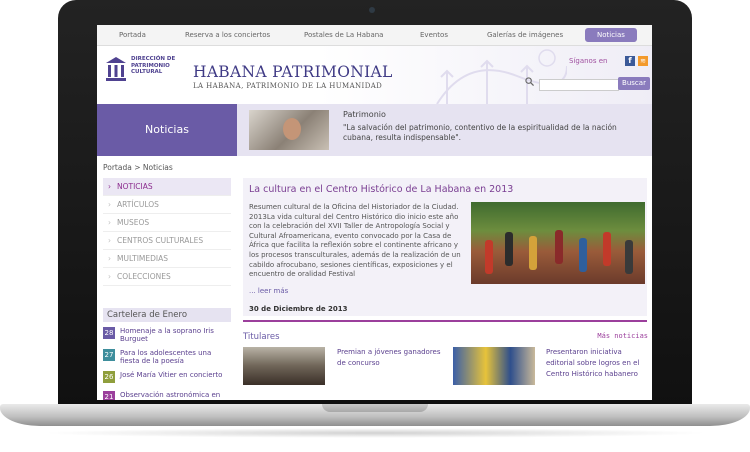 The width and height of the screenshot is (750, 452). I want to click on camera-icon, so click(372, 10).